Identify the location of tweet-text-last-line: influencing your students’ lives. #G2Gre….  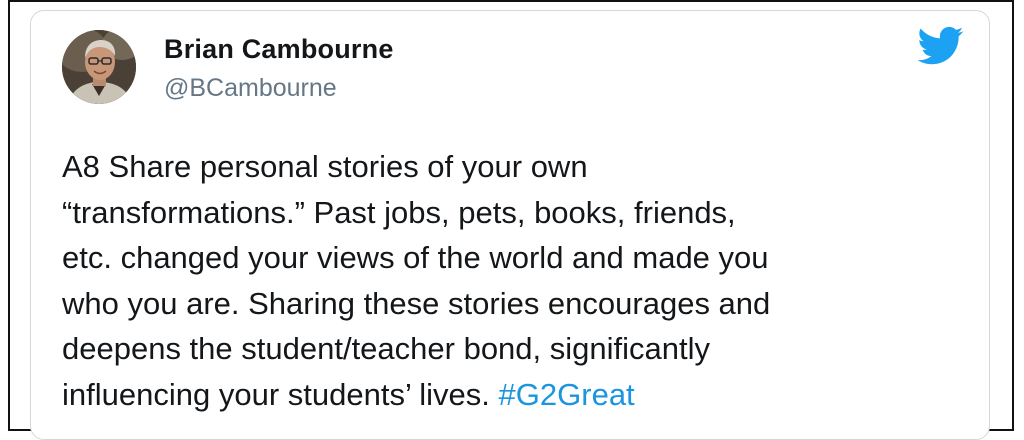
(522, 395).